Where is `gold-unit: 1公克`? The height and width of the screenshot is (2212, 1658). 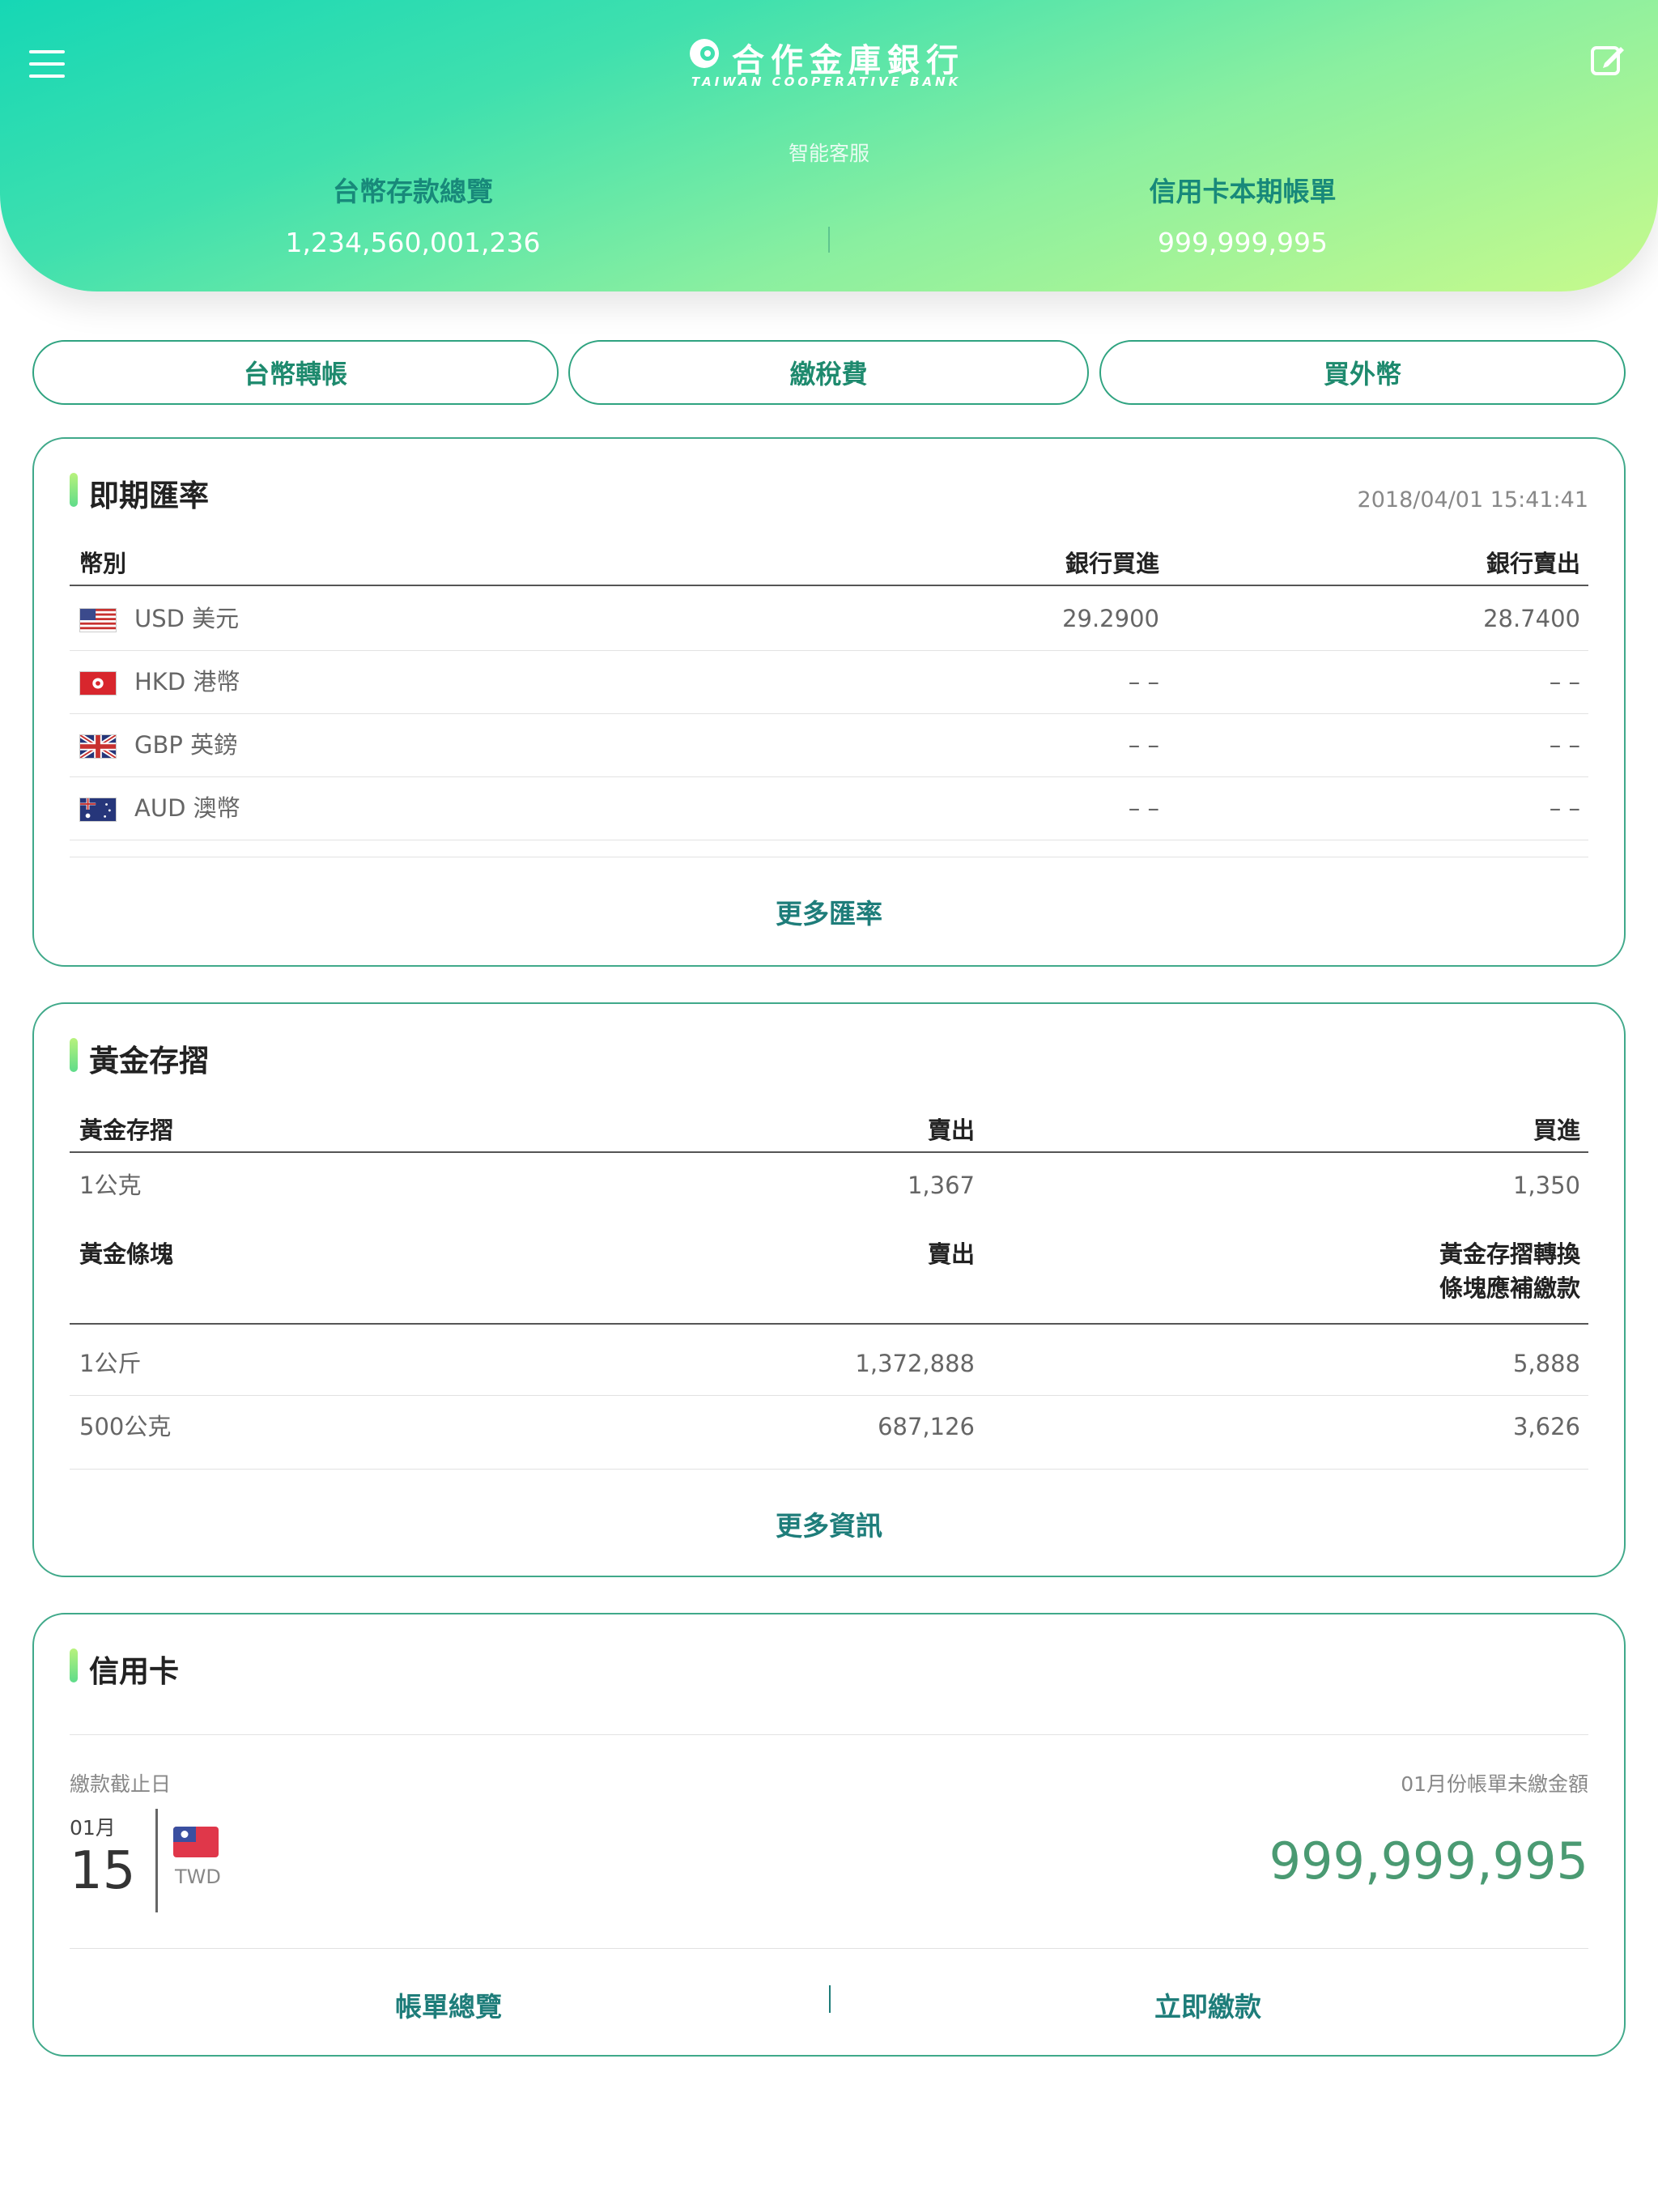 gold-unit: 1公克 is located at coordinates (110, 1186).